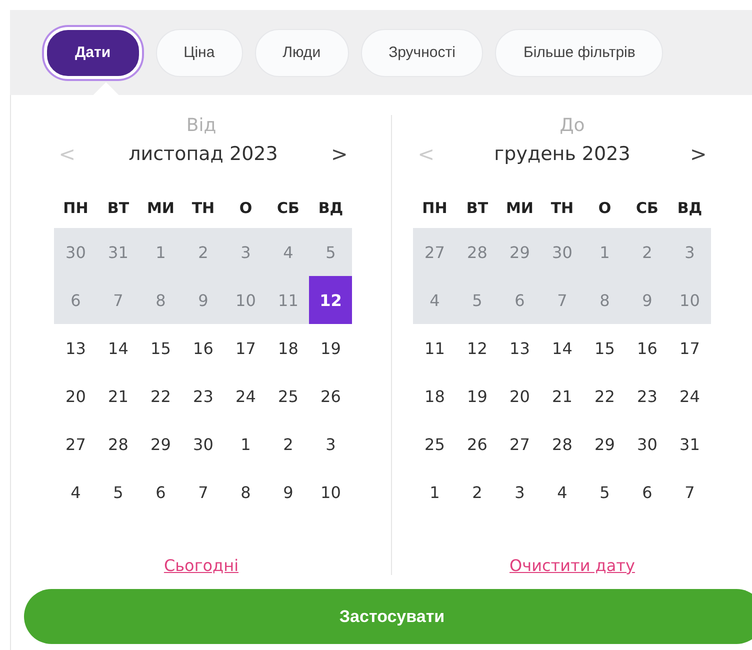 This screenshot has width=752, height=650. Describe the element at coordinates (301, 52) in the screenshot. I see `filter-tab: Люди` at that location.